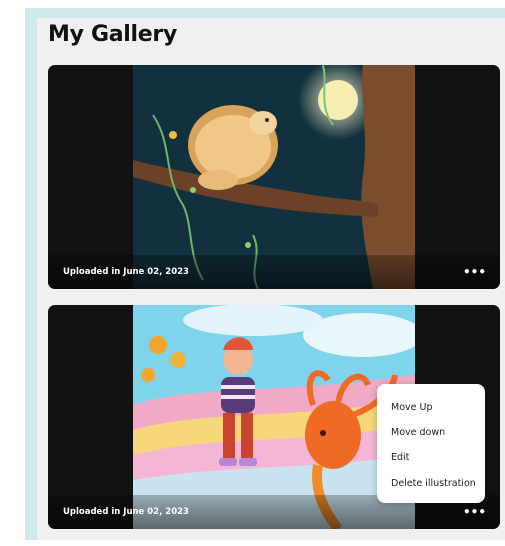  What do you see at coordinates (400, 457) in the screenshot?
I see `menu-item-edit: Edit` at bounding box center [400, 457].